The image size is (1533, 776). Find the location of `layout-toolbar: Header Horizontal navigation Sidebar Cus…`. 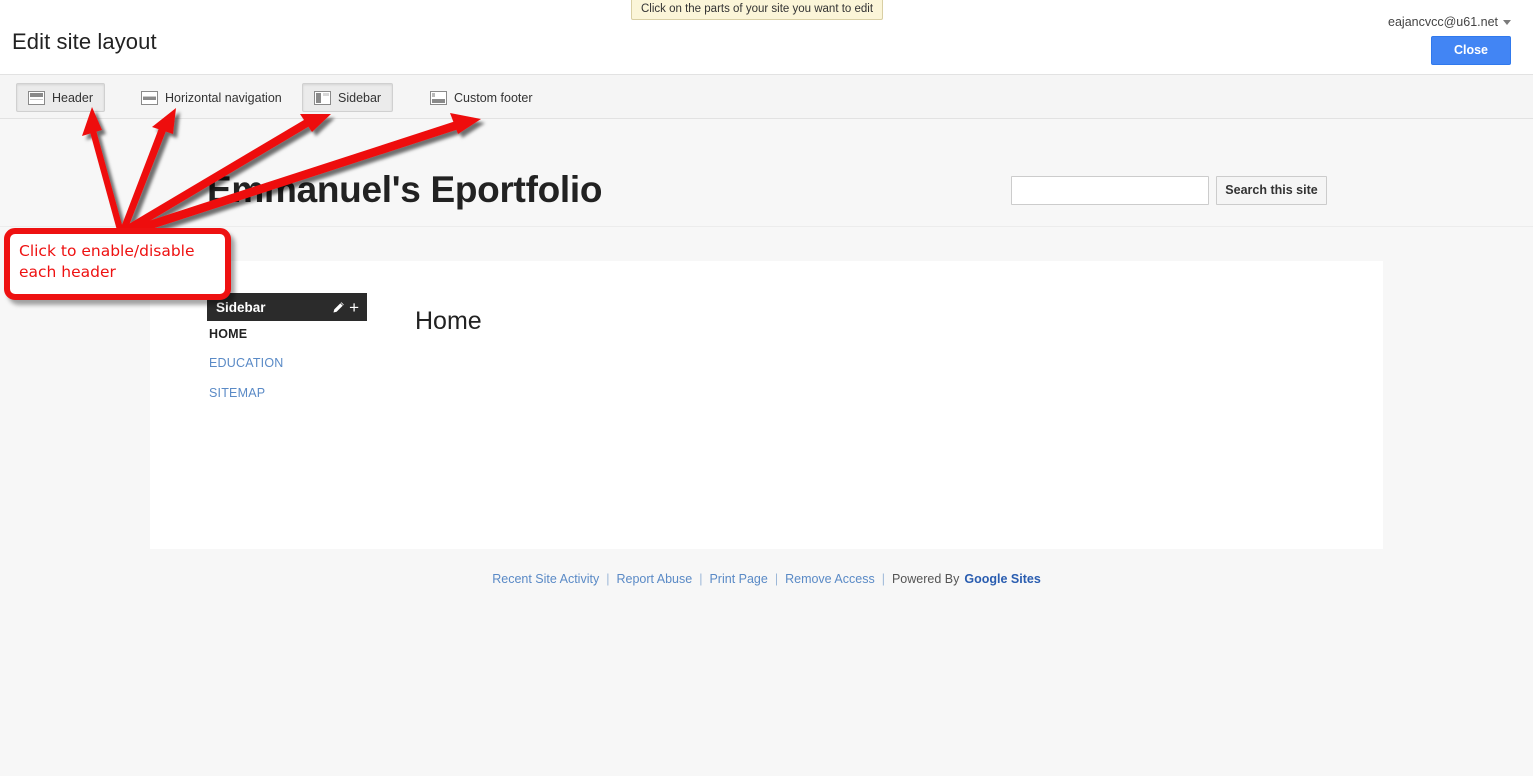

layout-toolbar: Header Horizontal navigation Sidebar Cus… is located at coordinates (766, 129).